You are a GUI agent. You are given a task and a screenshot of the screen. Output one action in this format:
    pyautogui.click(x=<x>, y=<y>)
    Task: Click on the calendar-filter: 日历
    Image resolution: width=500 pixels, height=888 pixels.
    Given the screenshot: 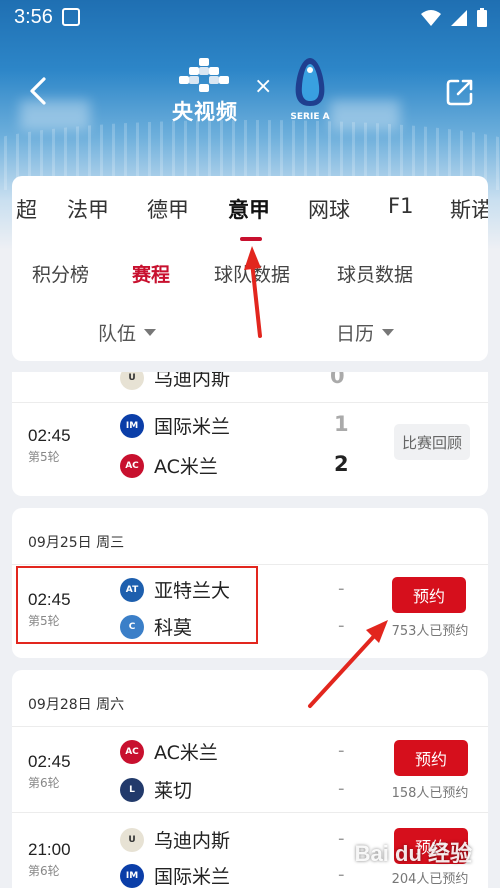 What is the action you would take?
    pyautogui.click(x=365, y=332)
    